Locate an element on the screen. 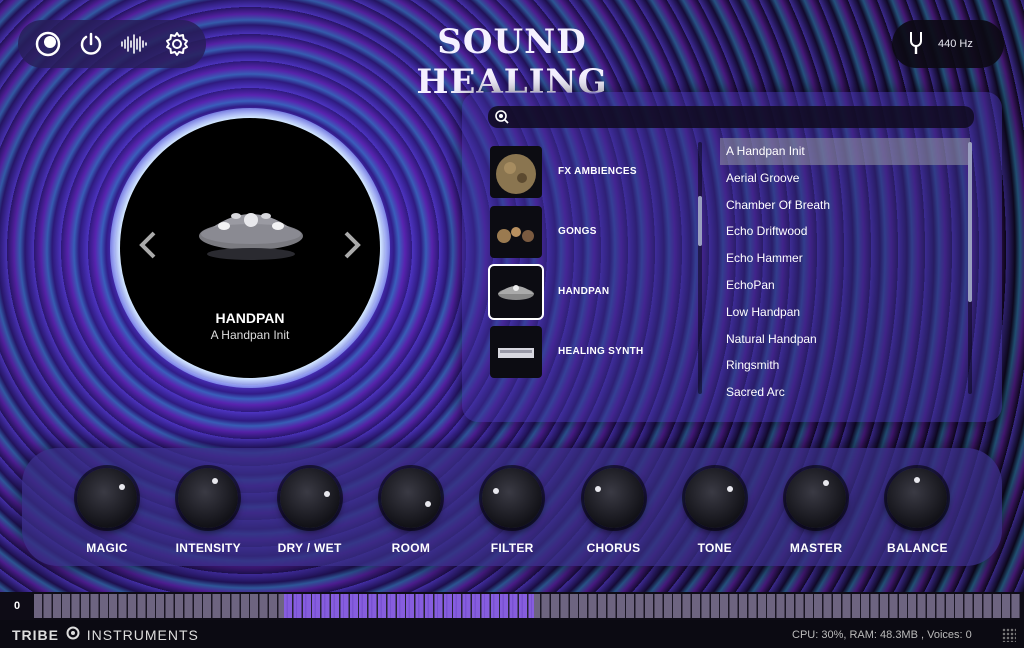 The image size is (1024, 648). top-toolbar is located at coordinates (112, 44).